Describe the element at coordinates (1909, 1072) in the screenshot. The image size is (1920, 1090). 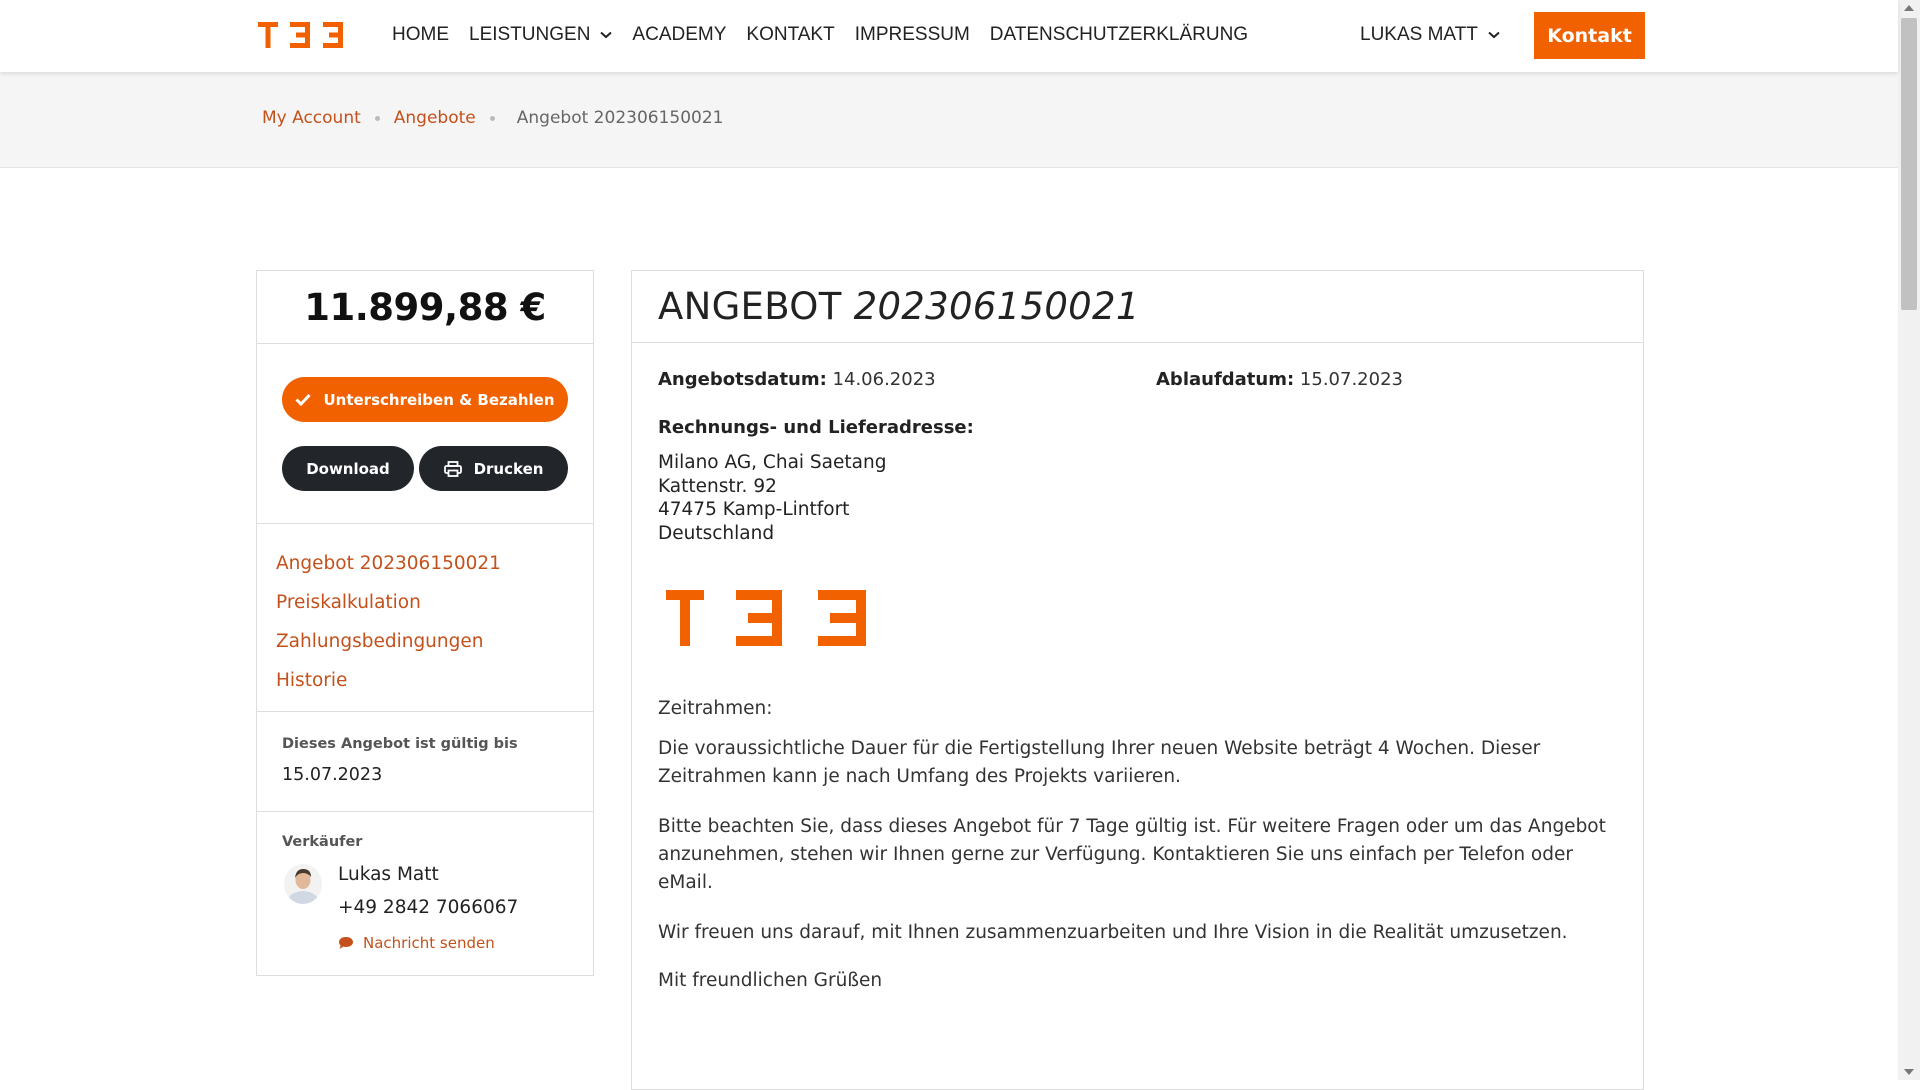
I see `scroll-down-arrow-icon` at that location.